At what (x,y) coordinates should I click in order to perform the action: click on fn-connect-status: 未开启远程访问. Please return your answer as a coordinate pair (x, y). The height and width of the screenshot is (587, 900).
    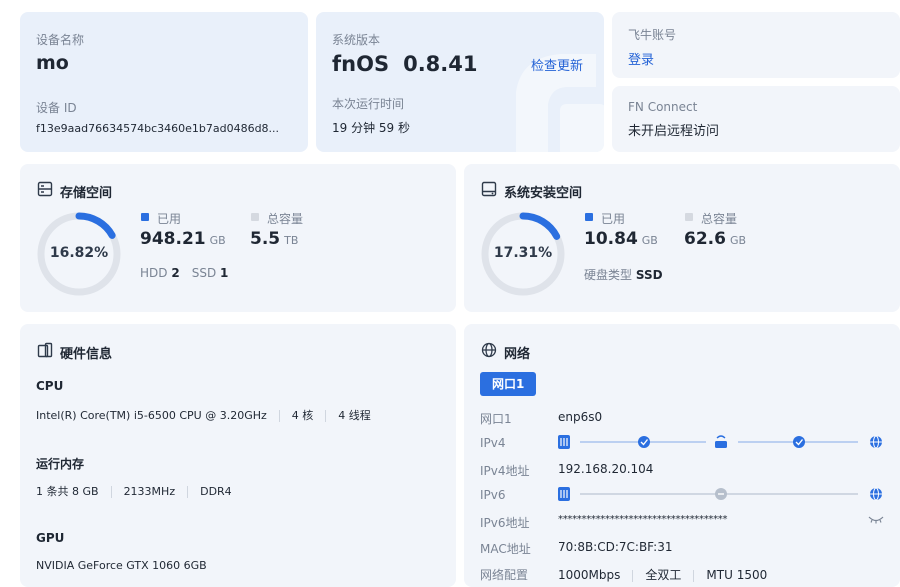
    Looking at the image, I should click on (674, 131).